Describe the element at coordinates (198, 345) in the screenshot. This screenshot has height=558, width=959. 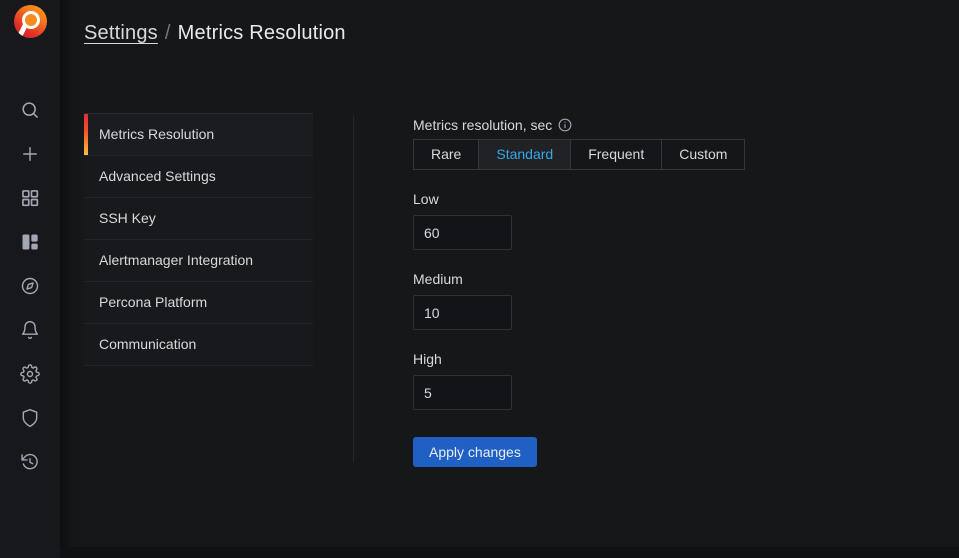
I see `menu-item-communication: Communication` at that location.